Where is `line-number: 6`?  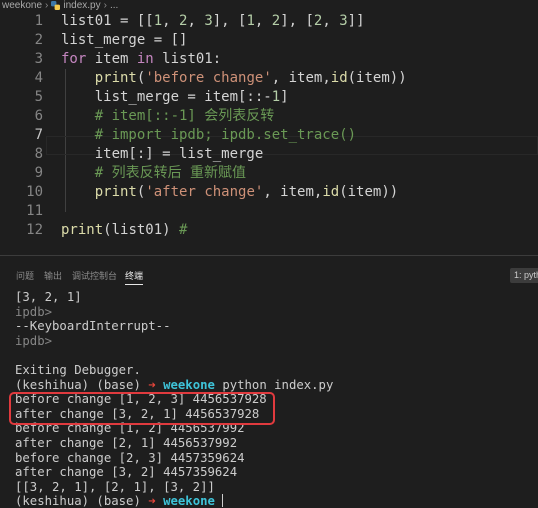 line-number: 6 is located at coordinates (38, 116).